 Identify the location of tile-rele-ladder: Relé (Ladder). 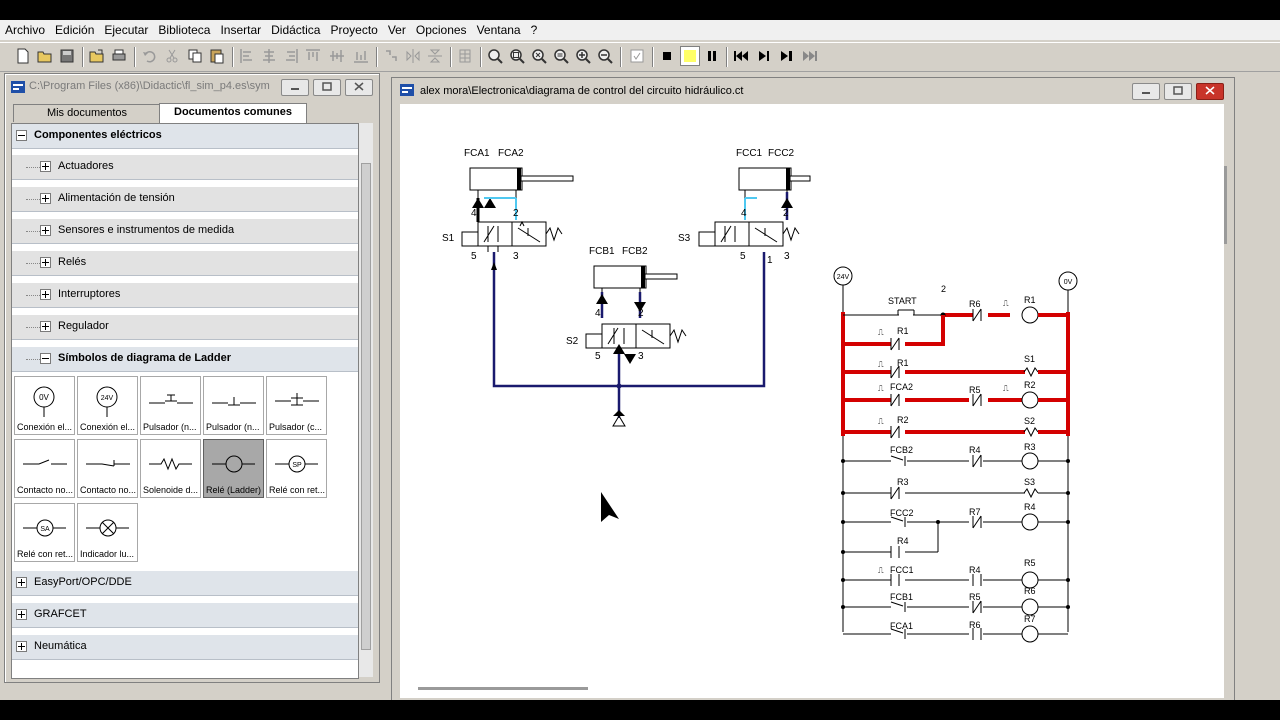
(233, 468).